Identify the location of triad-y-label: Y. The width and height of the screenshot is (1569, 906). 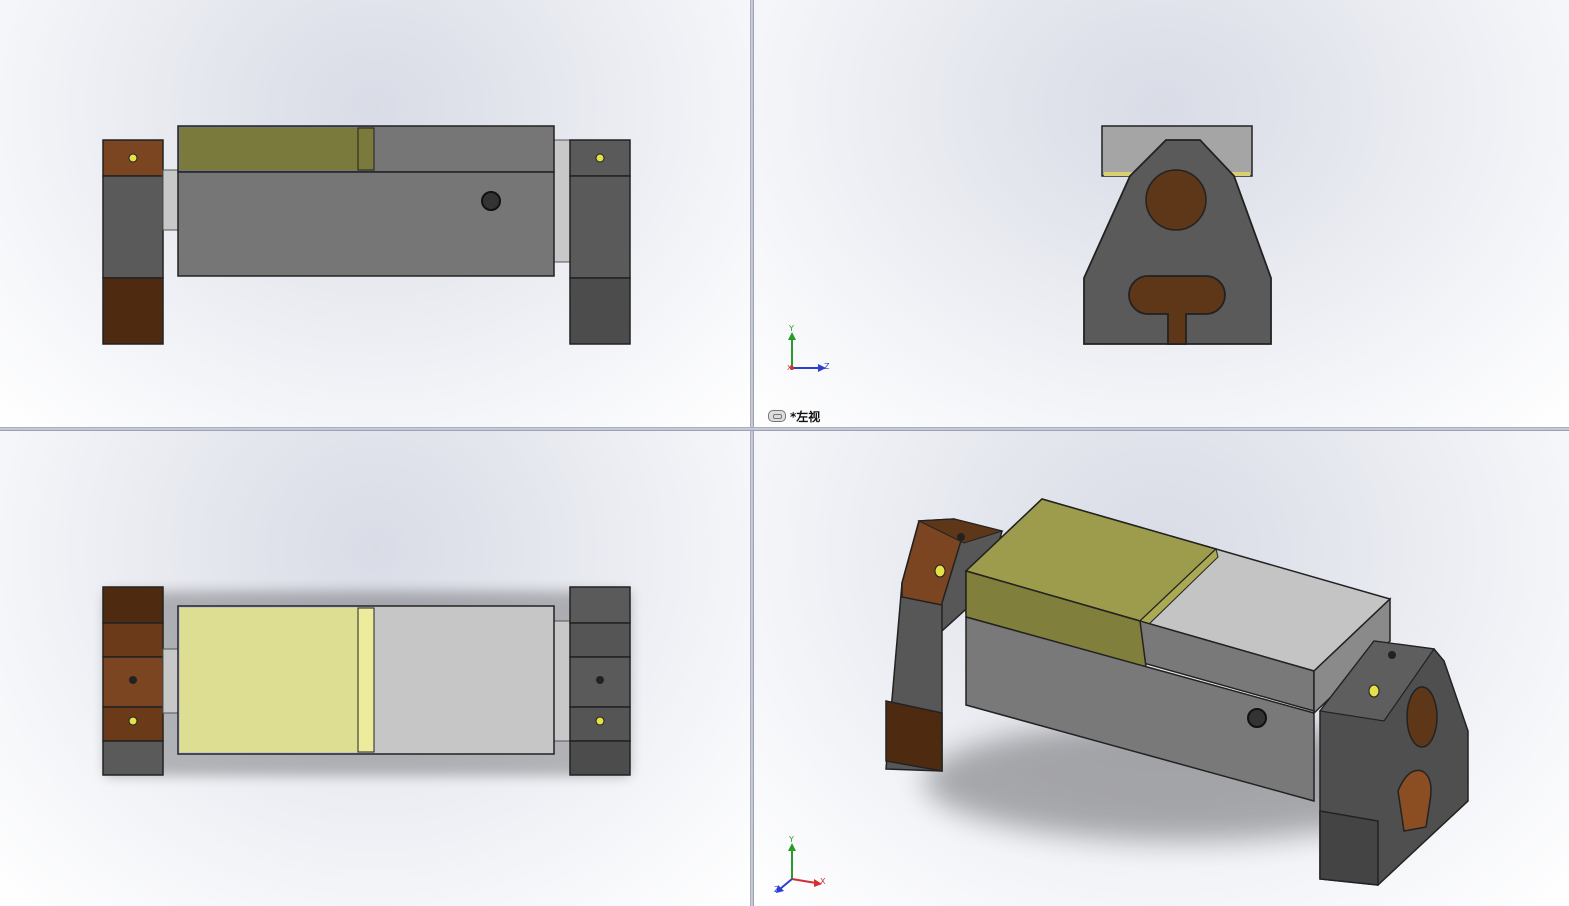
(791, 328).